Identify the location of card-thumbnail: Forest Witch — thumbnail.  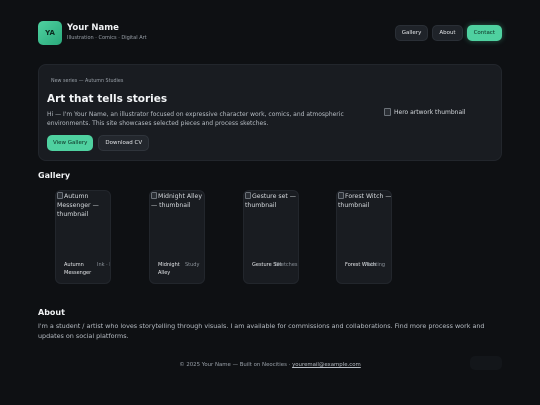
(365, 201).